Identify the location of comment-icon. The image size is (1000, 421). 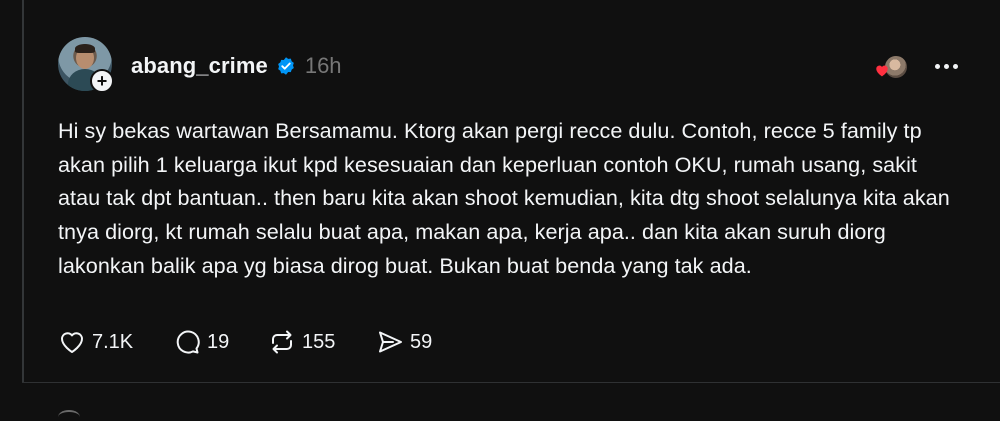
(188, 342).